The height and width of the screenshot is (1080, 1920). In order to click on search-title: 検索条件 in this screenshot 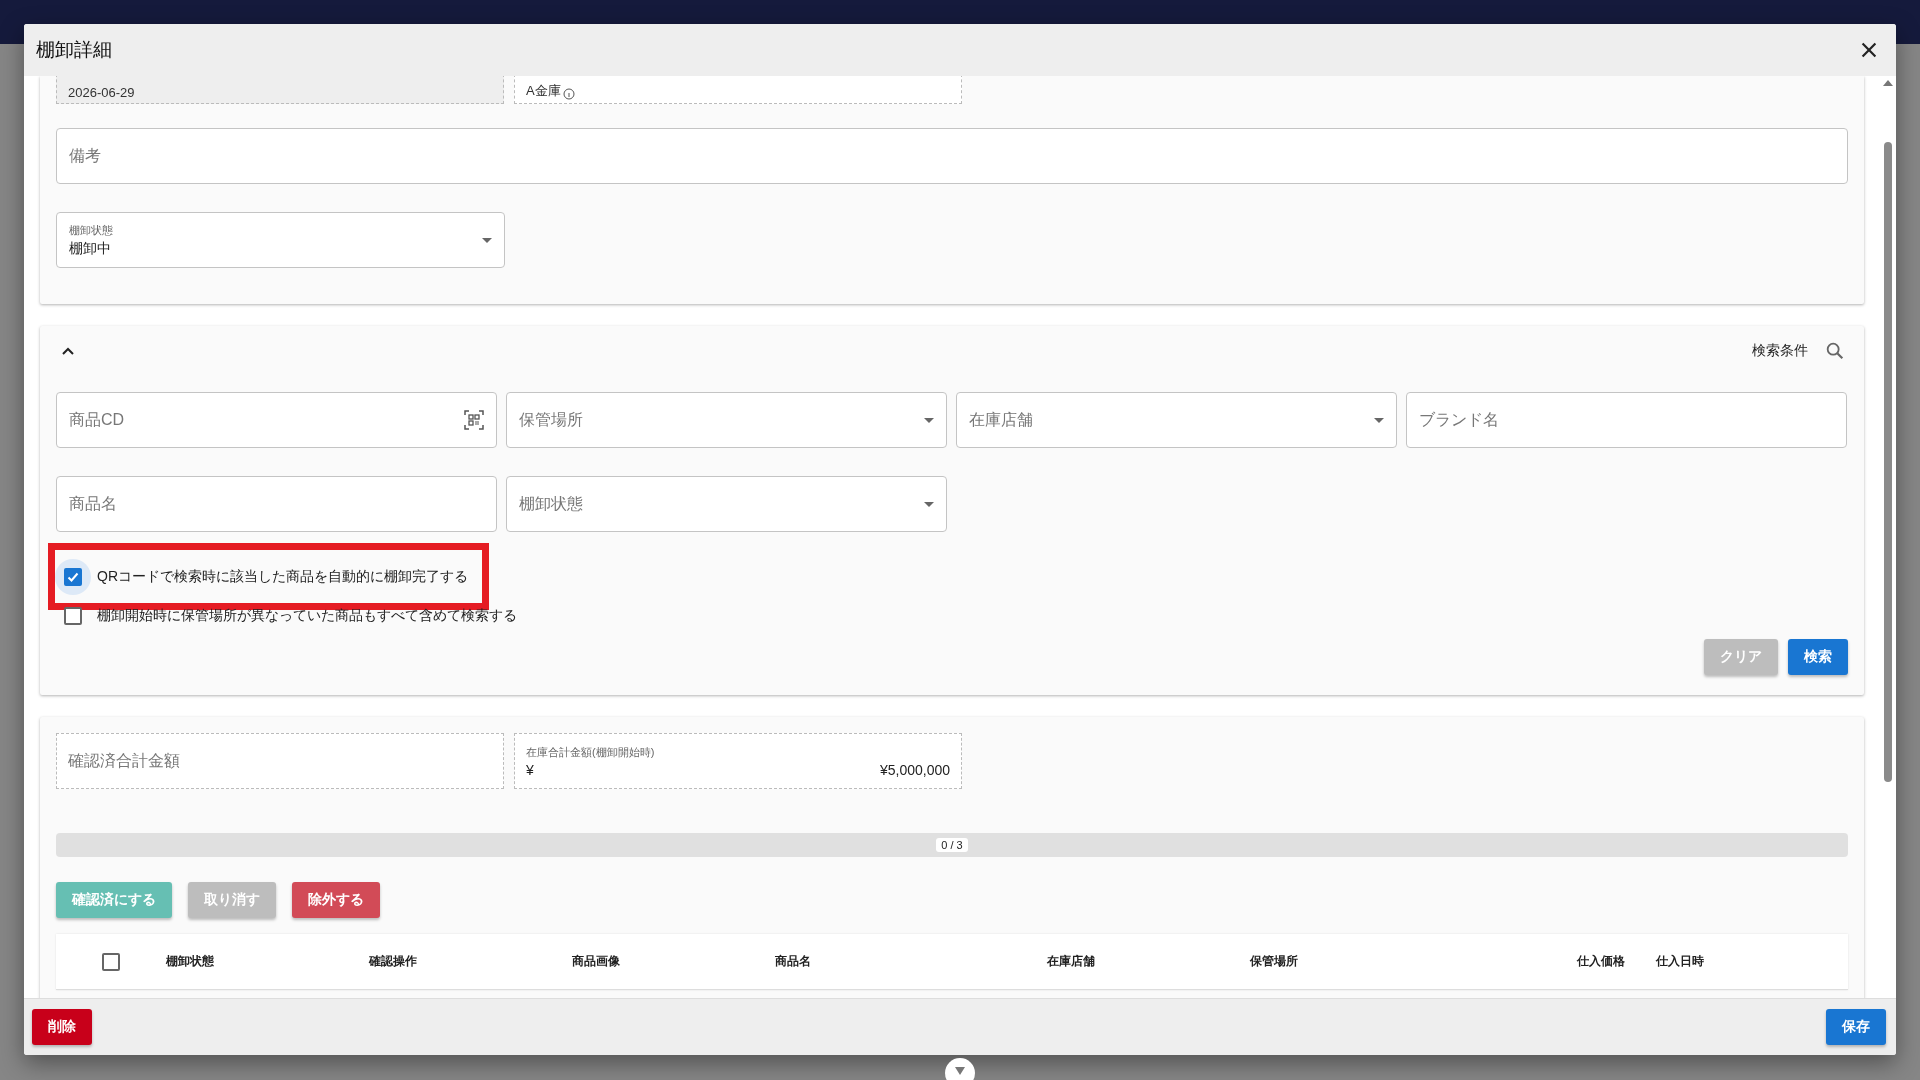, I will do `click(1780, 351)`.